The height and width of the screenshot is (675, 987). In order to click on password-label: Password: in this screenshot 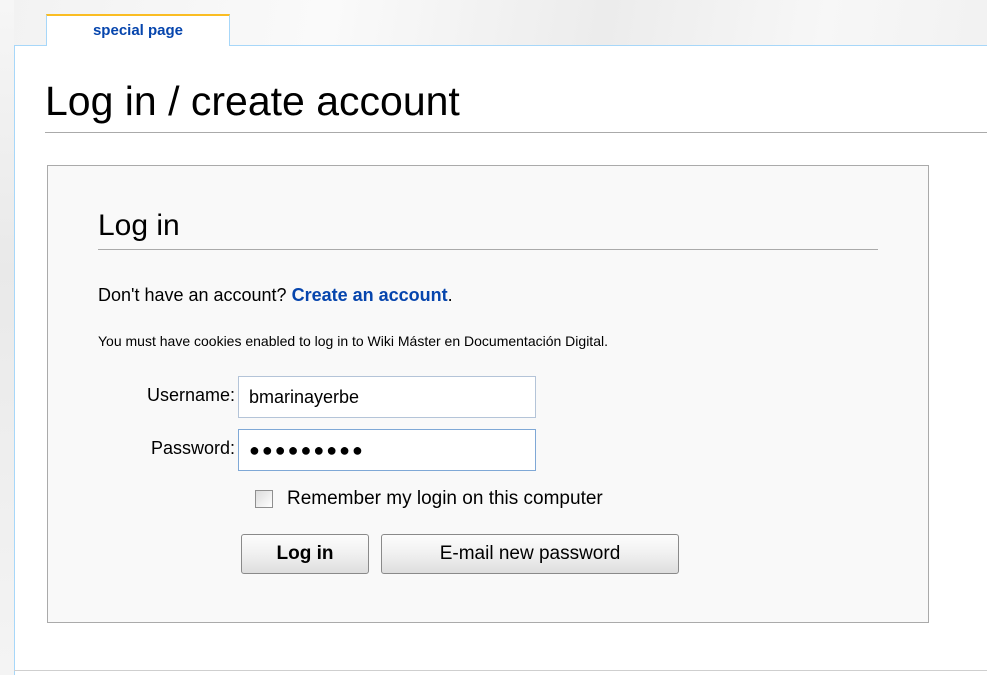, I will do `click(192, 448)`.